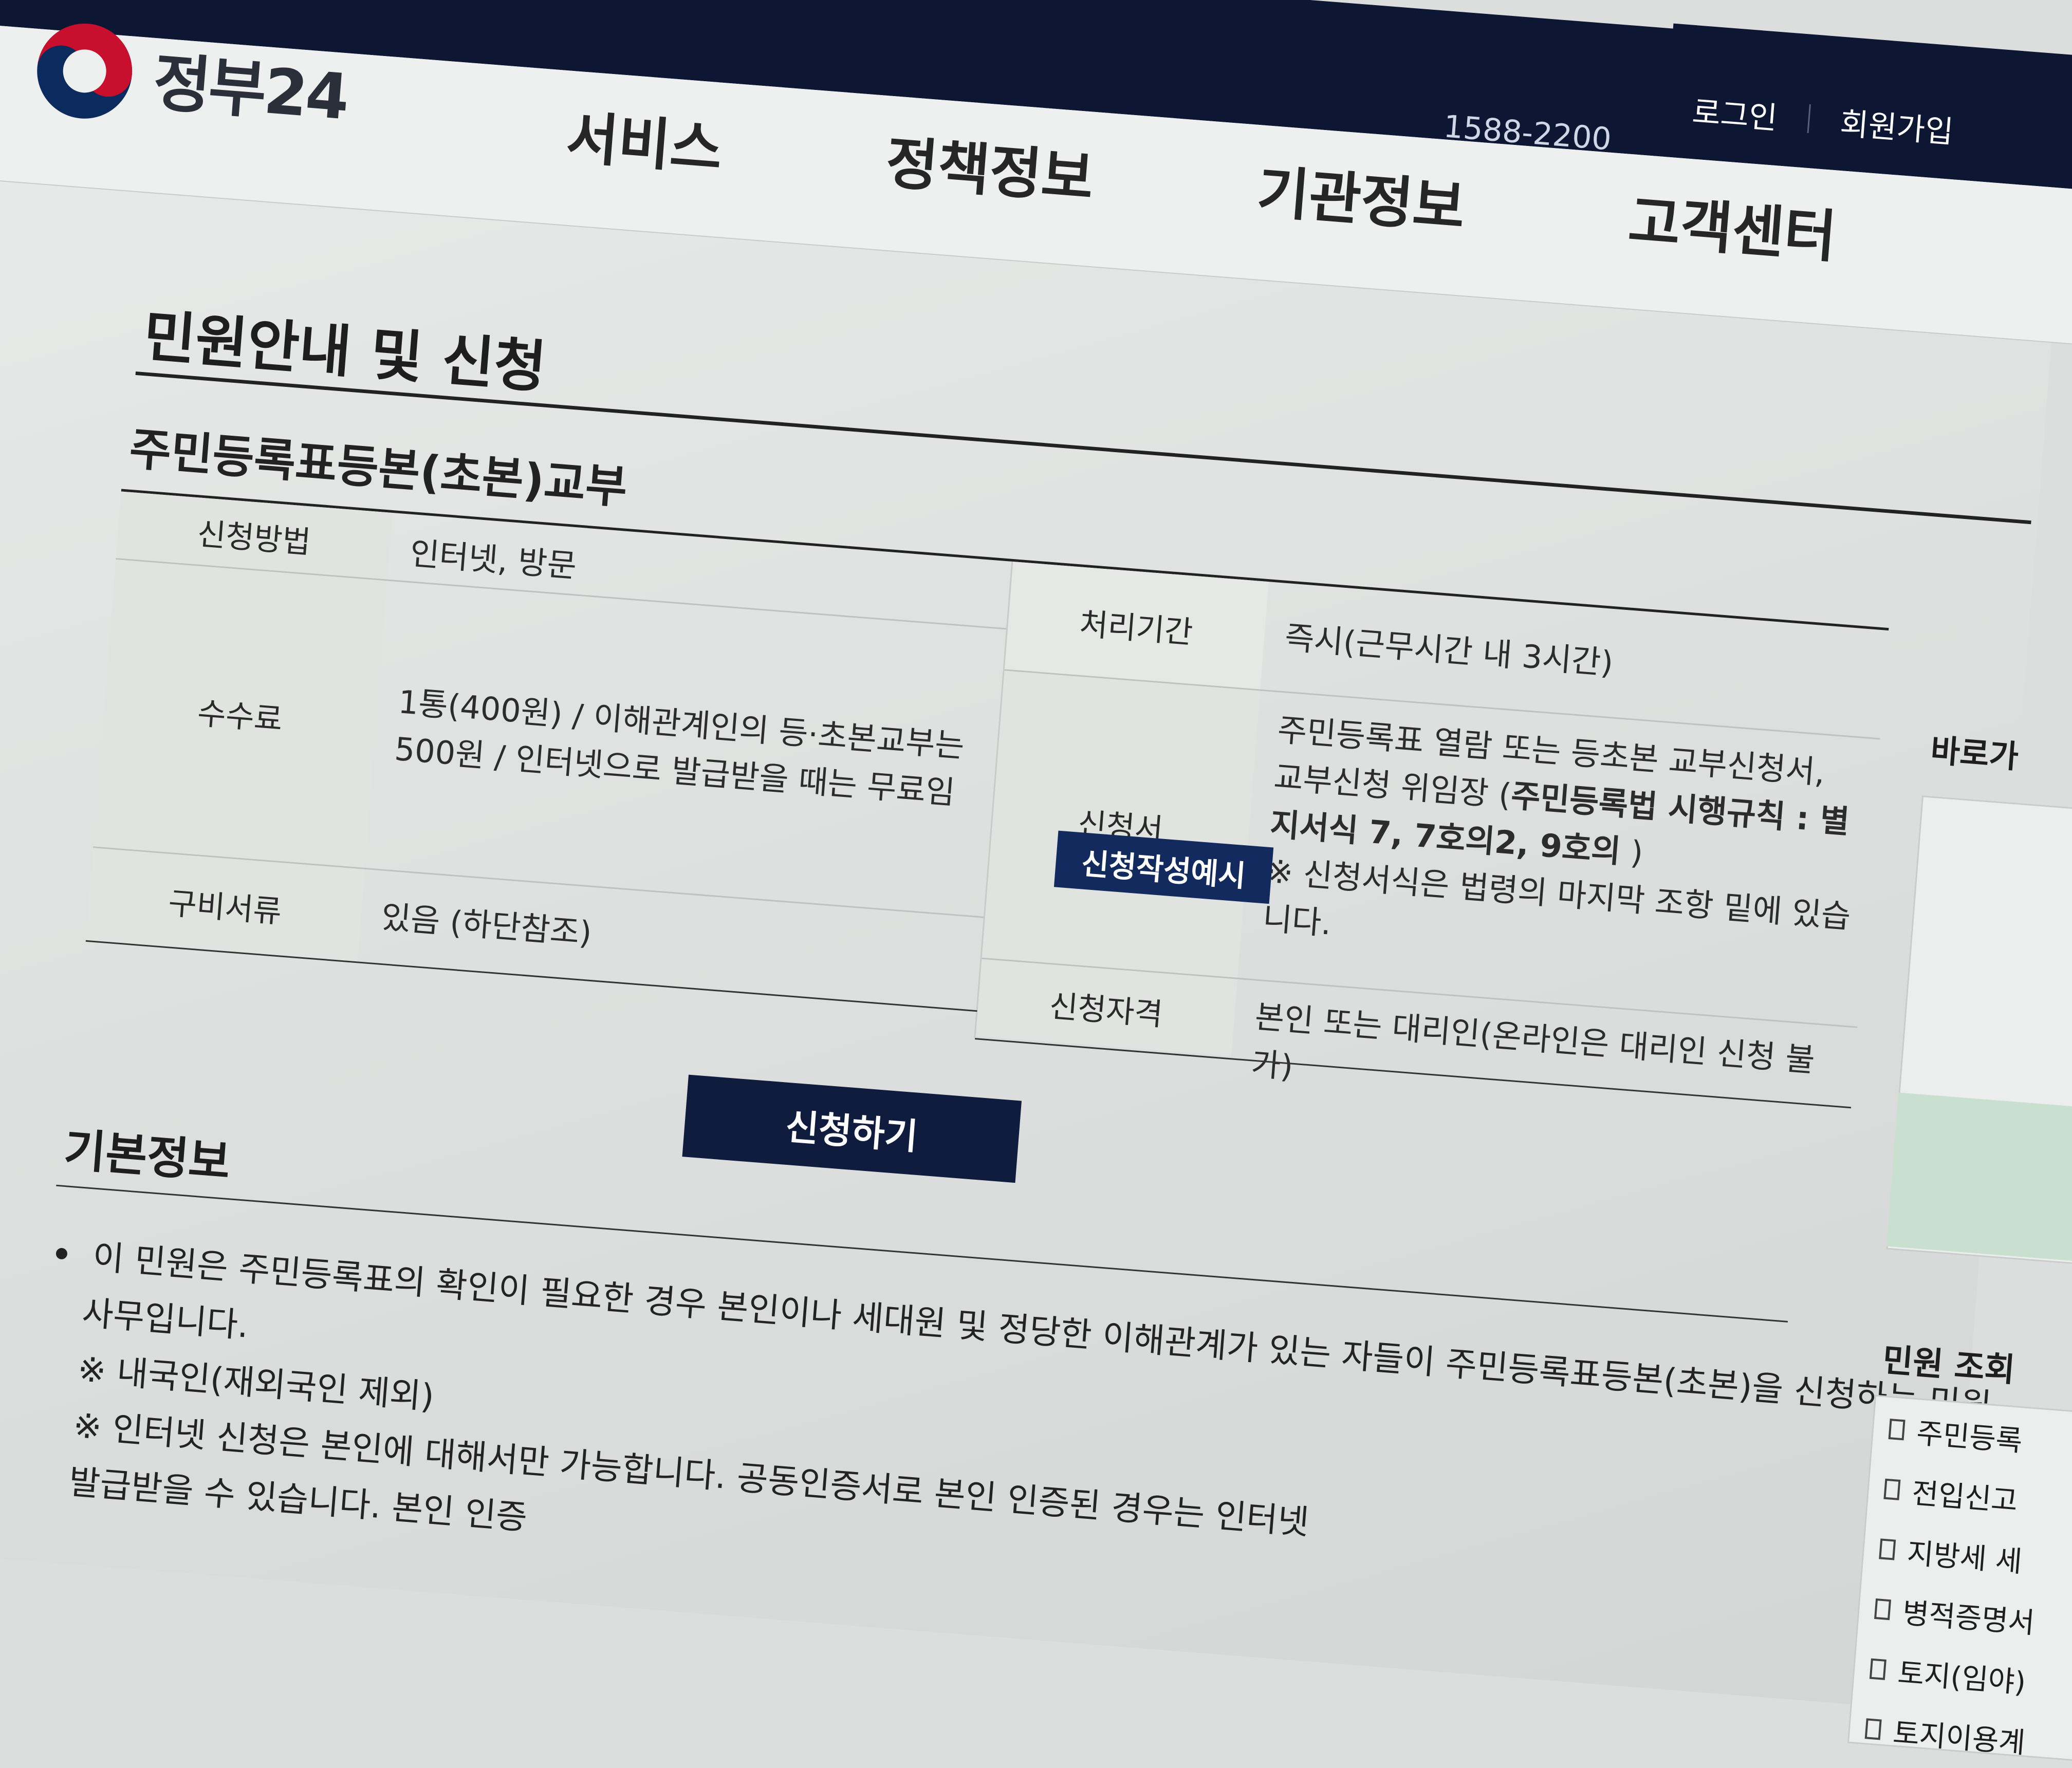 This screenshot has width=2072, height=1768. What do you see at coordinates (1809, 118) in the screenshot?
I see `auth-divider` at bounding box center [1809, 118].